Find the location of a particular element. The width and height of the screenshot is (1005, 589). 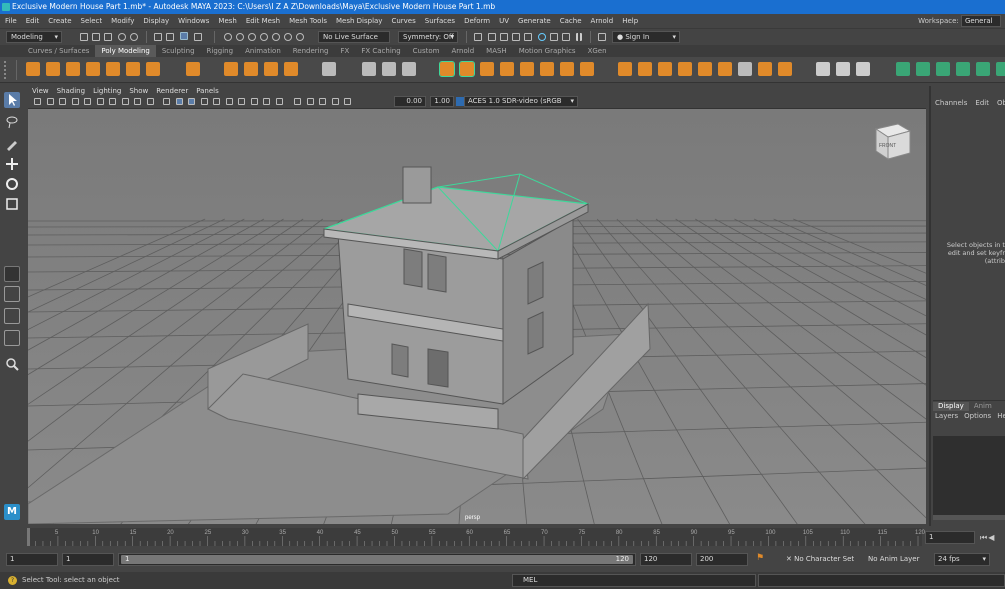

select-by-hierarchy-icon is located at coordinates (158, 37).